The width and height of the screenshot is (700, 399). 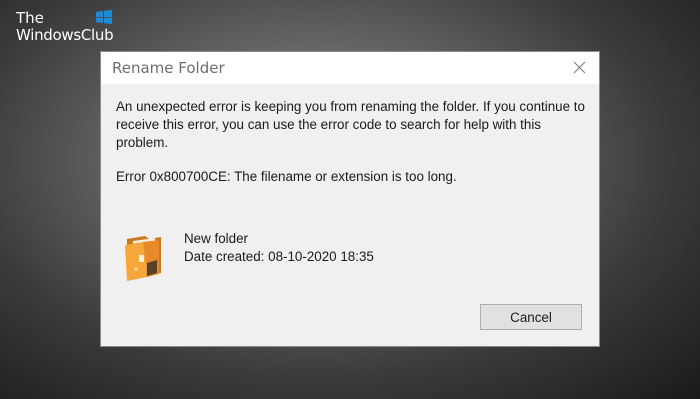 I want to click on close-icon, so click(x=579, y=67).